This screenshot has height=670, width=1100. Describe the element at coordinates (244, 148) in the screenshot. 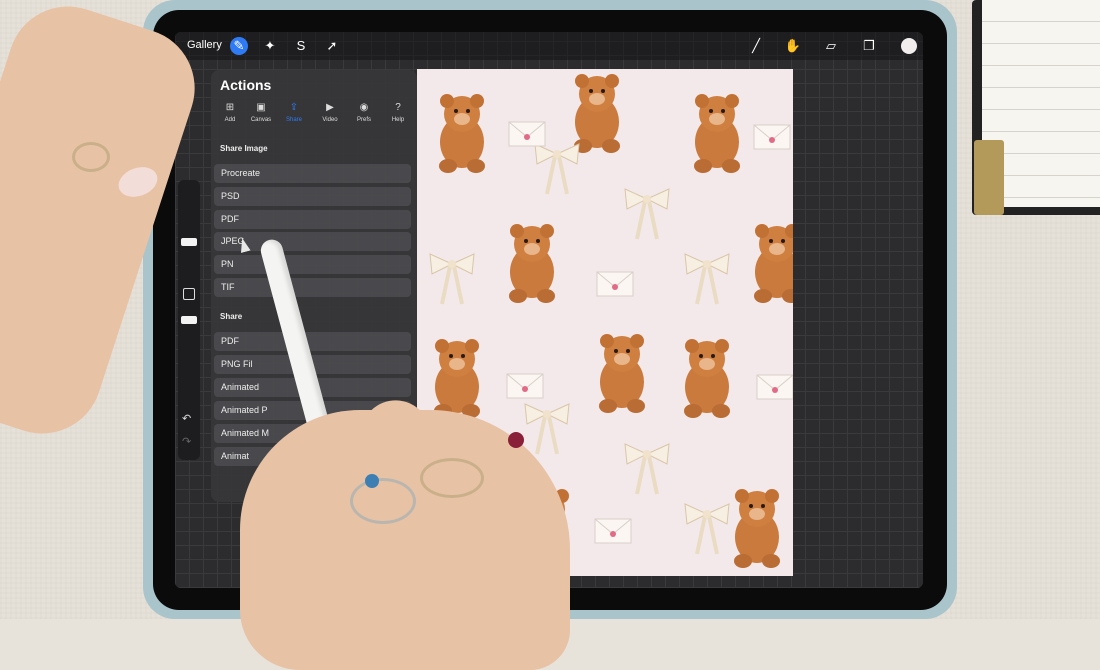

I see `share-image-heading: Share Image` at that location.